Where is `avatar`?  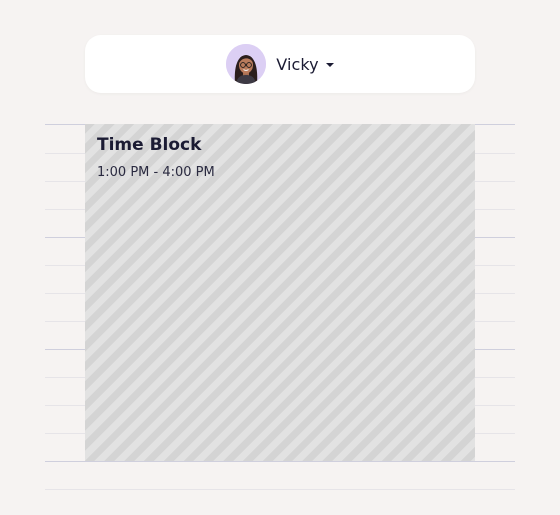
avatar is located at coordinates (246, 64).